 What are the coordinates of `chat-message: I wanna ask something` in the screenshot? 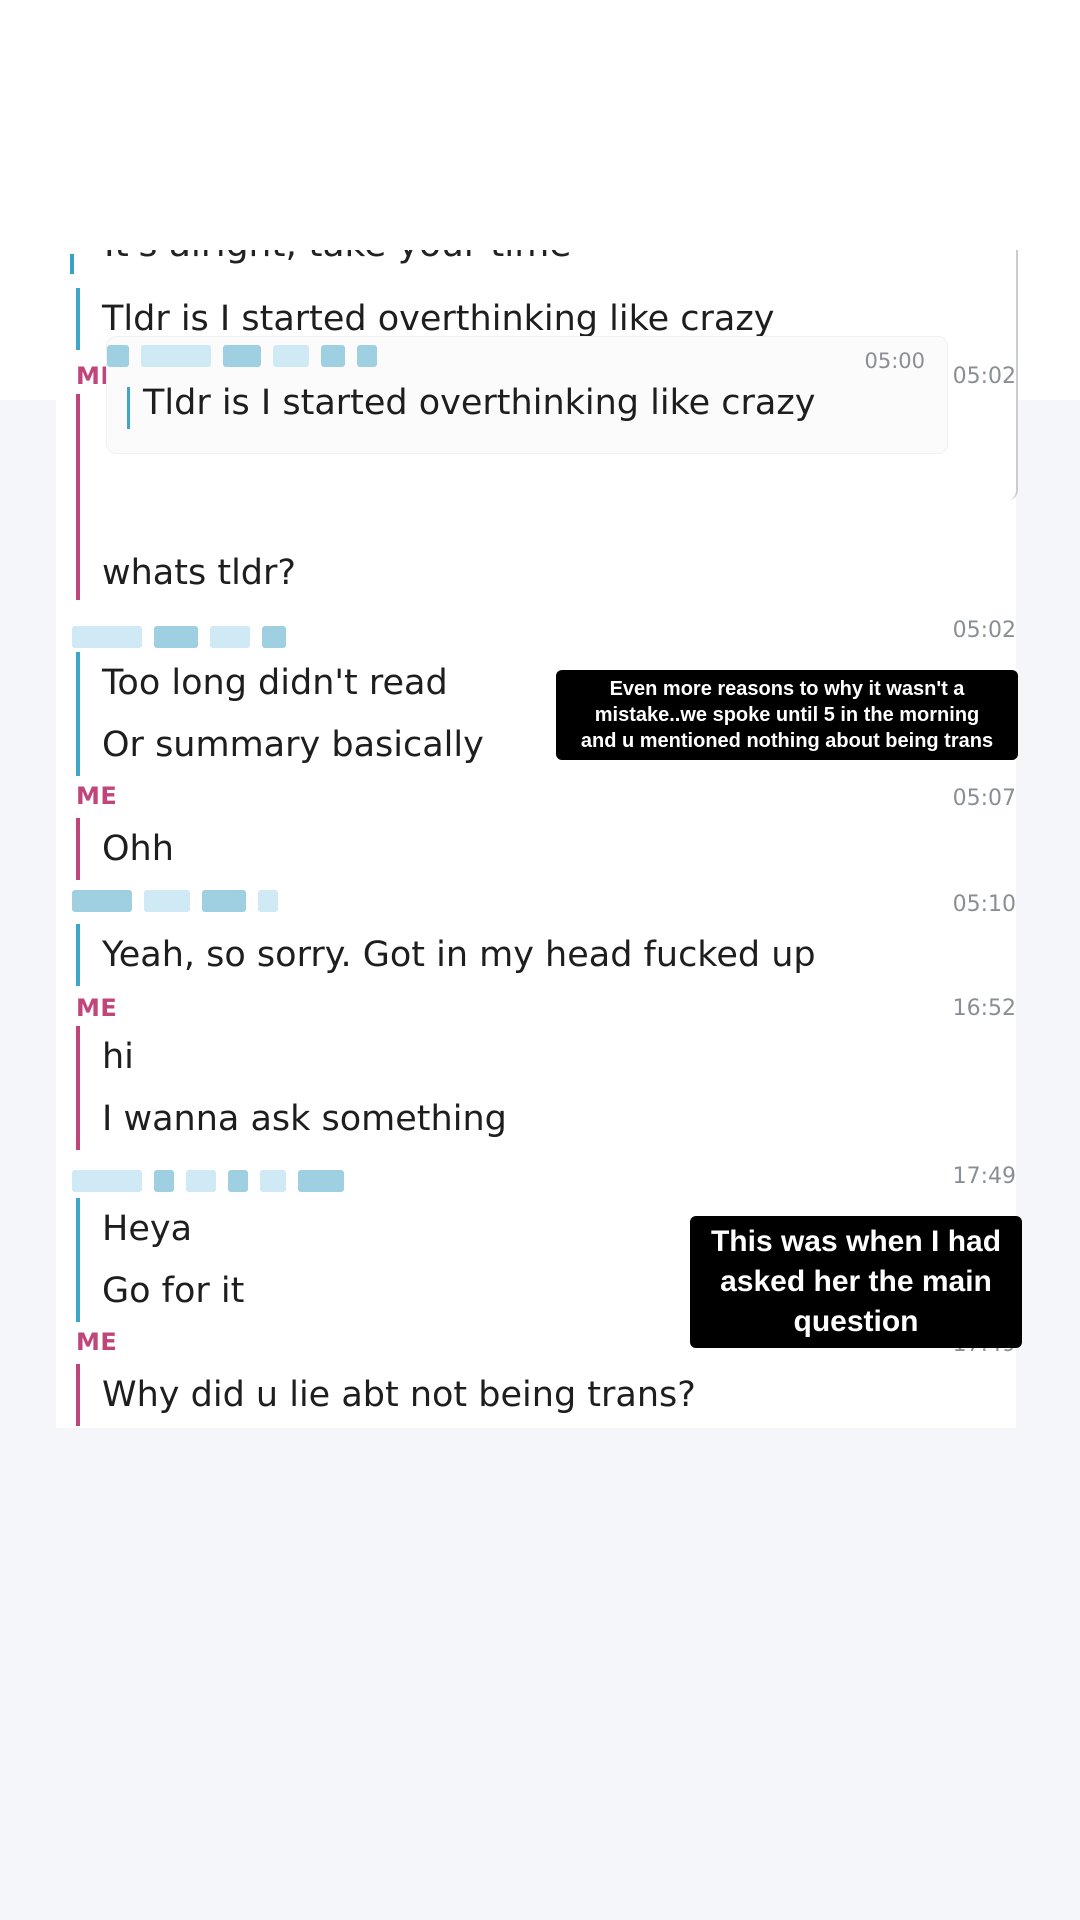 It's located at (304, 1119).